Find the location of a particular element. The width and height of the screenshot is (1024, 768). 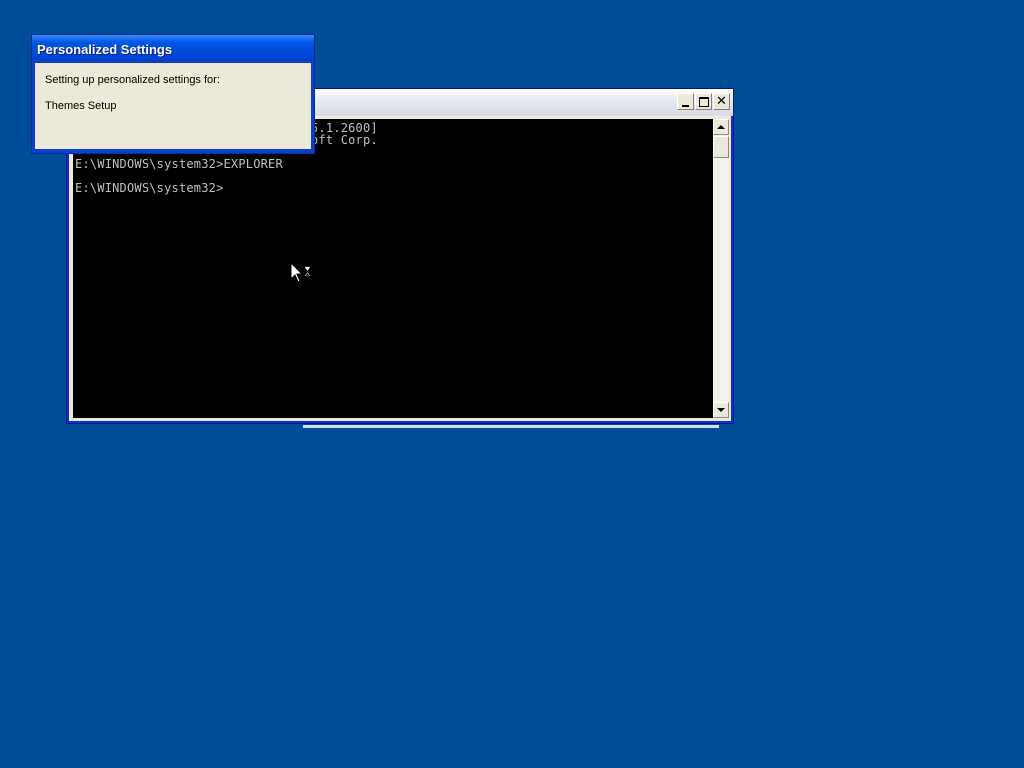

dialog-title: Personalized Settings is located at coordinates (105, 49).